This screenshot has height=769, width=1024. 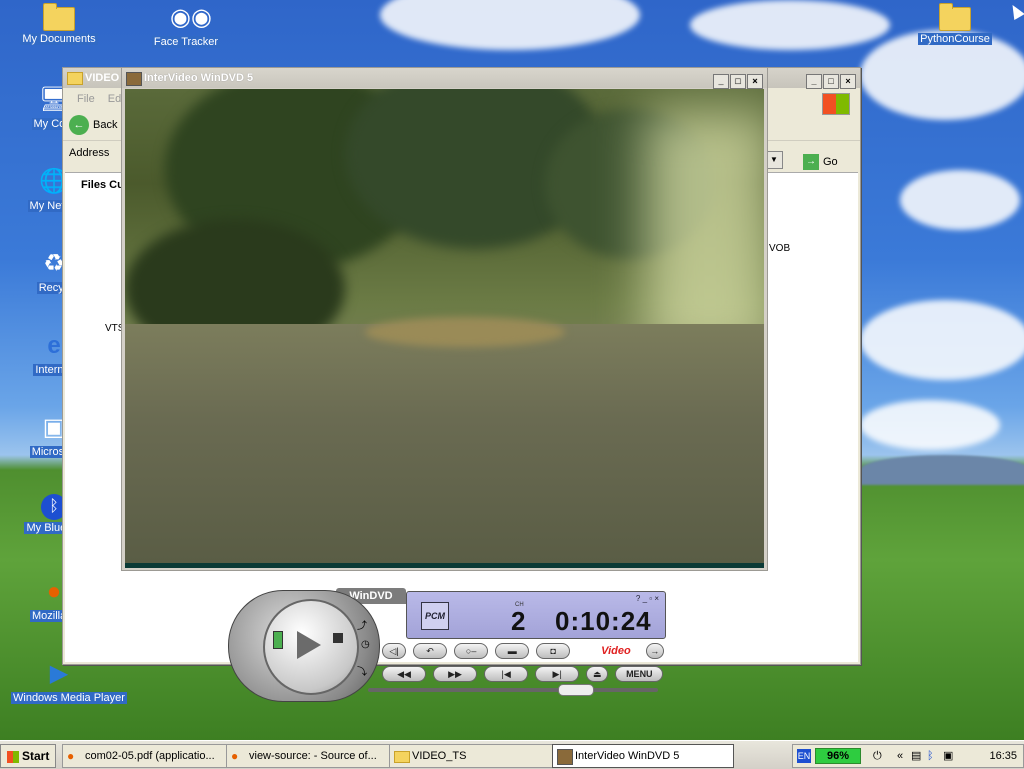 What do you see at coordinates (512, 651) in the screenshot?
I see `subtitle-button: ▬` at bounding box center [512, 651].